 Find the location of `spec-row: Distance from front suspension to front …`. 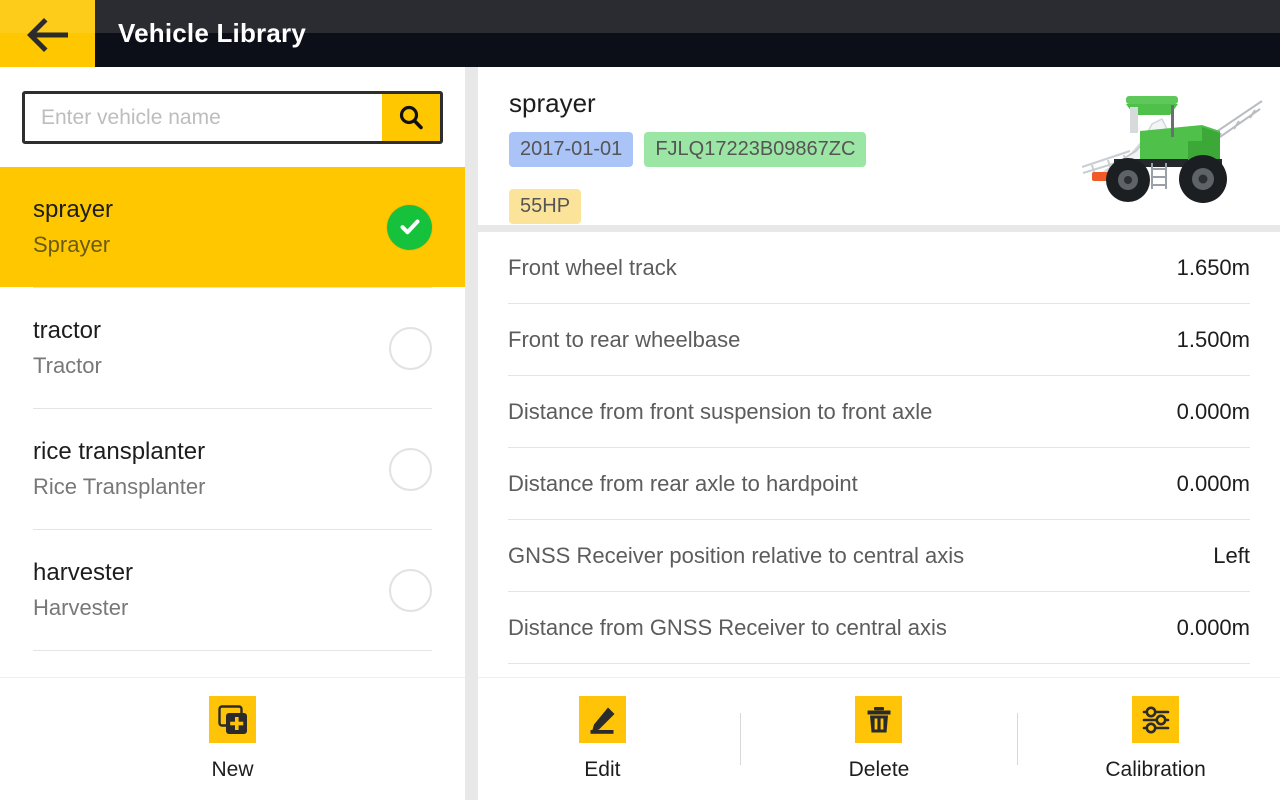

spec-row: Distance from front suspension to front … is located at coordinates (879, 412).